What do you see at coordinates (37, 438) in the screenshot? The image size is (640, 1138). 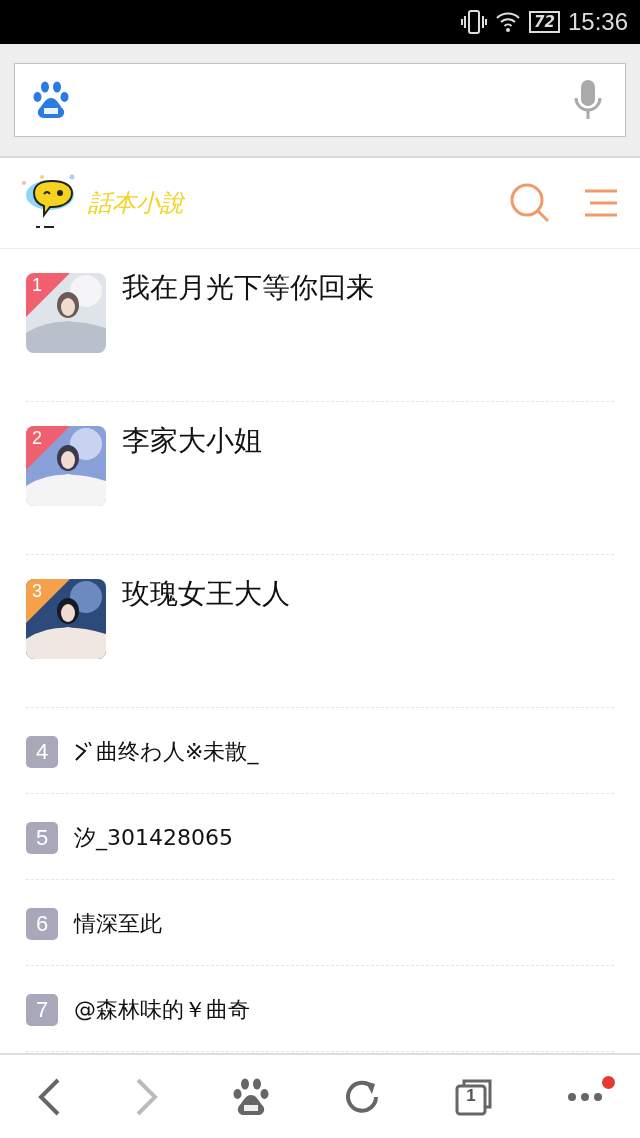 I see `rank-number: 2` at bounding box center [37, 438].